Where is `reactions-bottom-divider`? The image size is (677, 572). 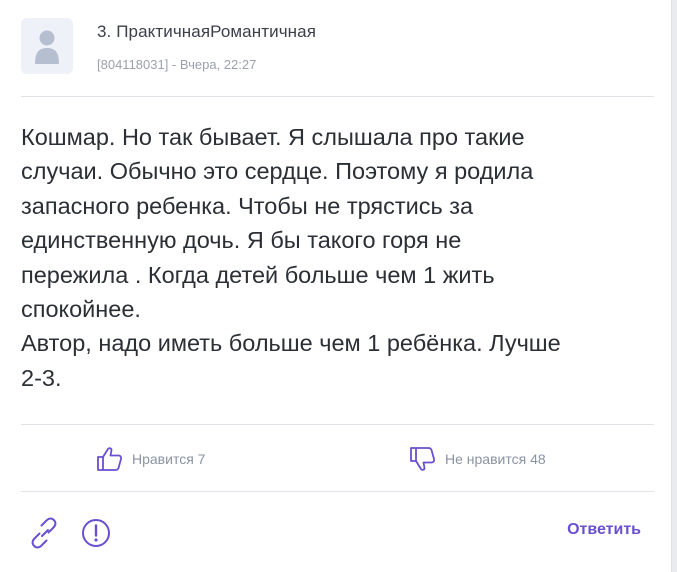
reactions-bottom-divider is located at coordinates (337, 491).